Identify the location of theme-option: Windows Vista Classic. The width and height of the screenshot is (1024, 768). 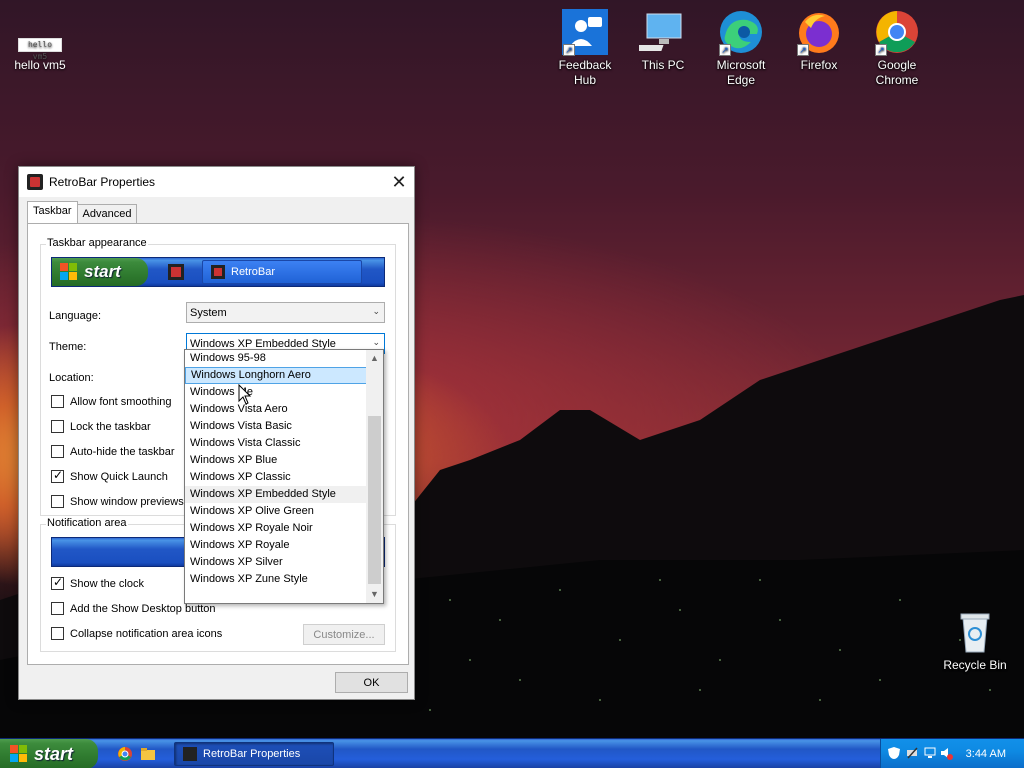
(276, 443).